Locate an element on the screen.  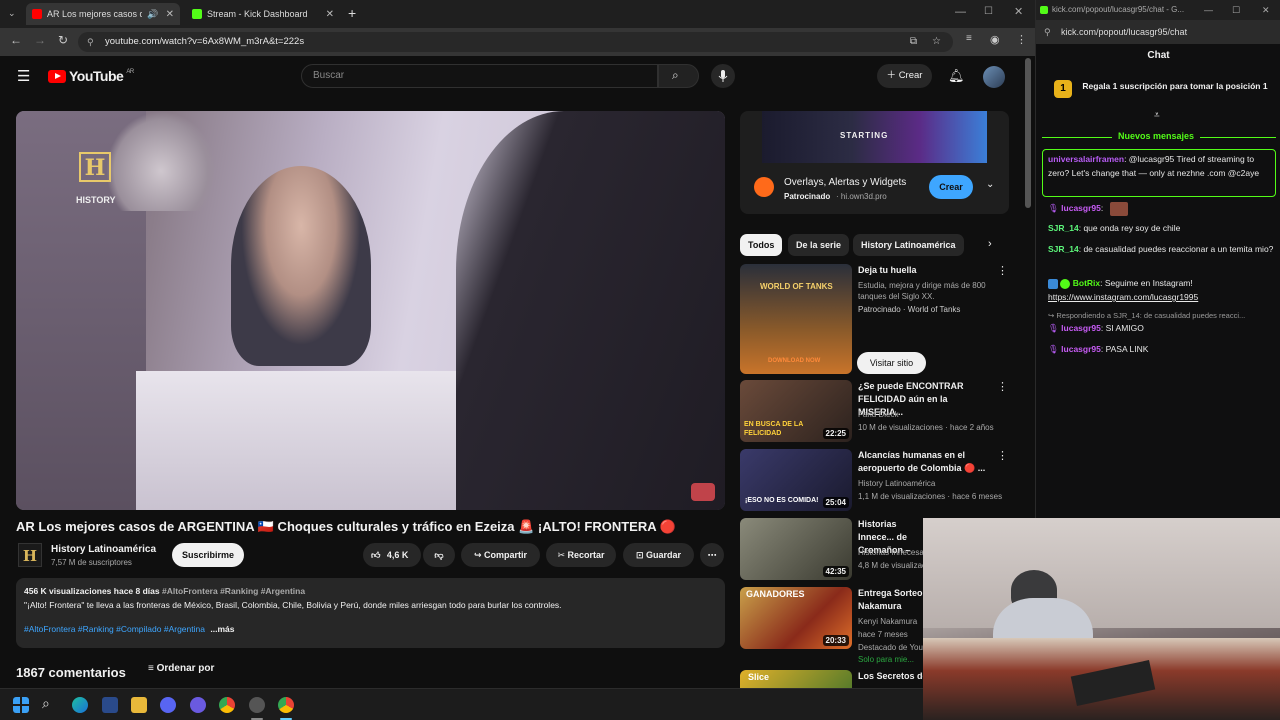
menu-kebab-icon: ⋮ is located at coordinates (1021, 39).